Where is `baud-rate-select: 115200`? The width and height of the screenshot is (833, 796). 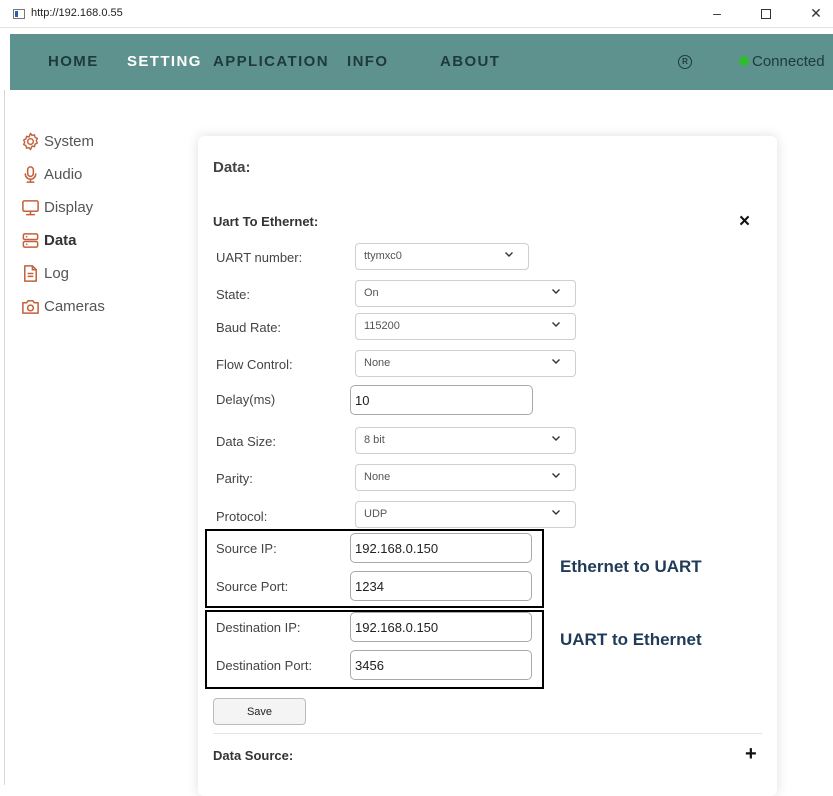 baud-rate-select: 115200 is located at coordinates (465, 326).